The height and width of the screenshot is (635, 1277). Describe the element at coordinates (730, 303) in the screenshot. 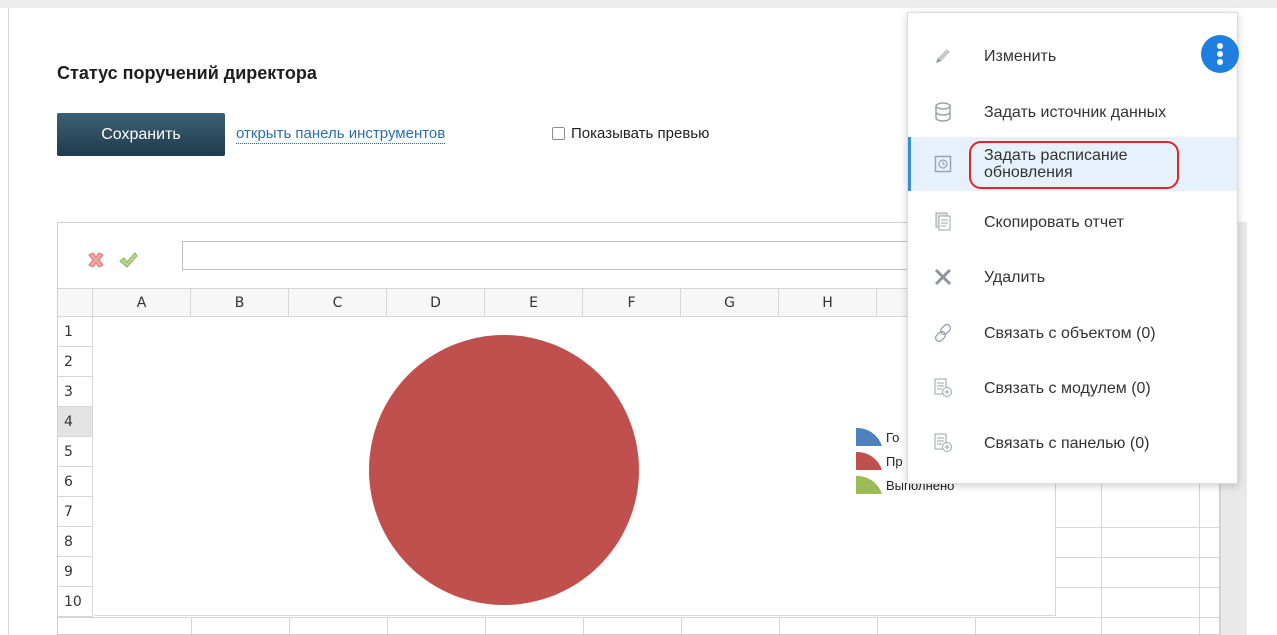

I see `column-header-g: G` at that location.